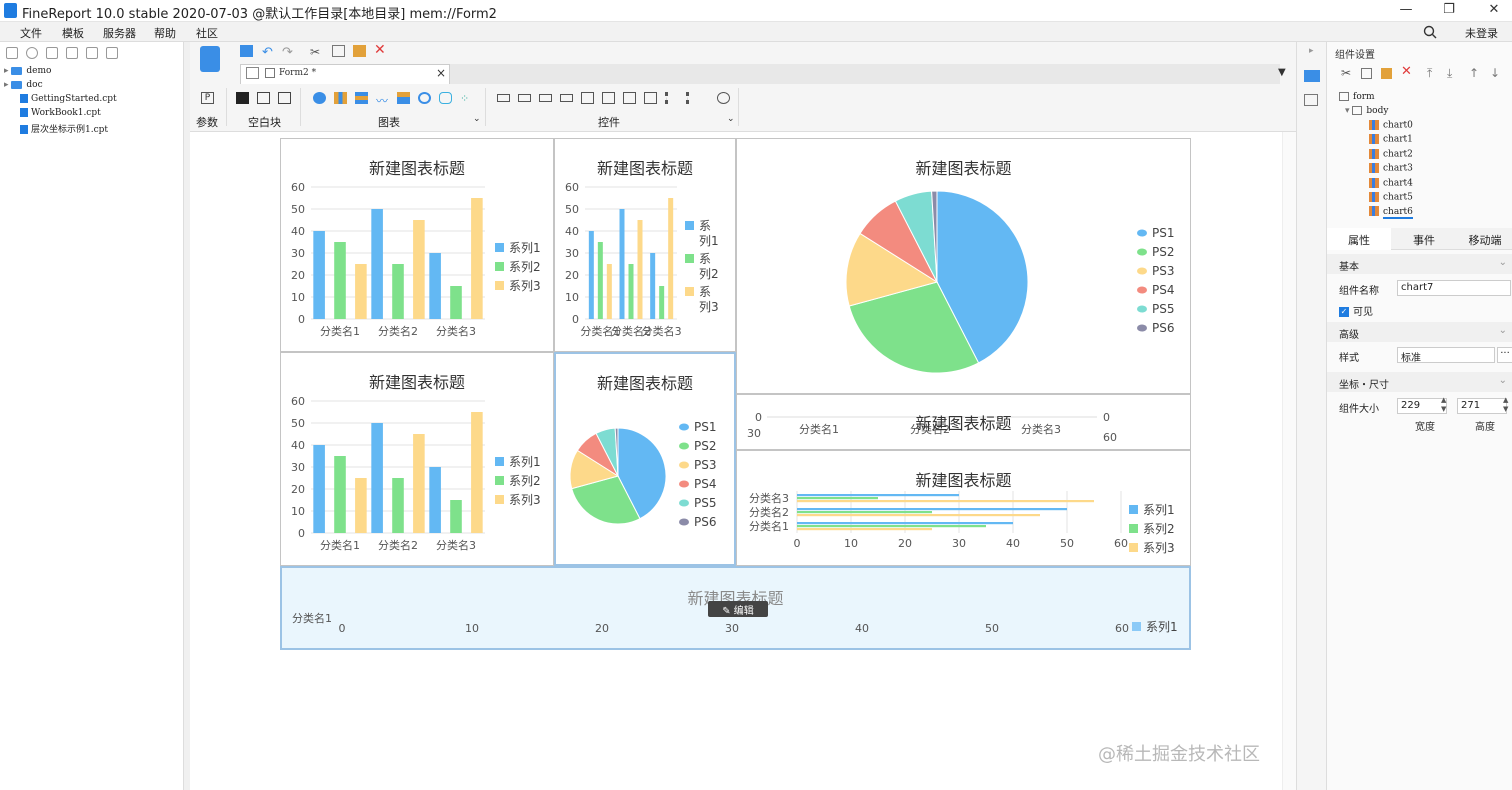 This screenshot has height=790, width=1512. What do you see at coordinates (1391, 139) in the screenshot?
I see `tree-node-chart1: chart1` at bounding box center [1391, 139].